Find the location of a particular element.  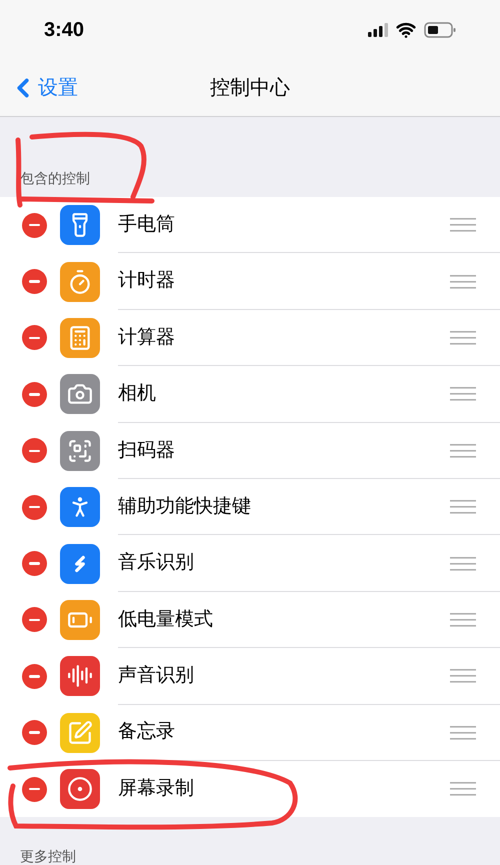

control-row: 声音识别 is located at coordinates (250, 676).